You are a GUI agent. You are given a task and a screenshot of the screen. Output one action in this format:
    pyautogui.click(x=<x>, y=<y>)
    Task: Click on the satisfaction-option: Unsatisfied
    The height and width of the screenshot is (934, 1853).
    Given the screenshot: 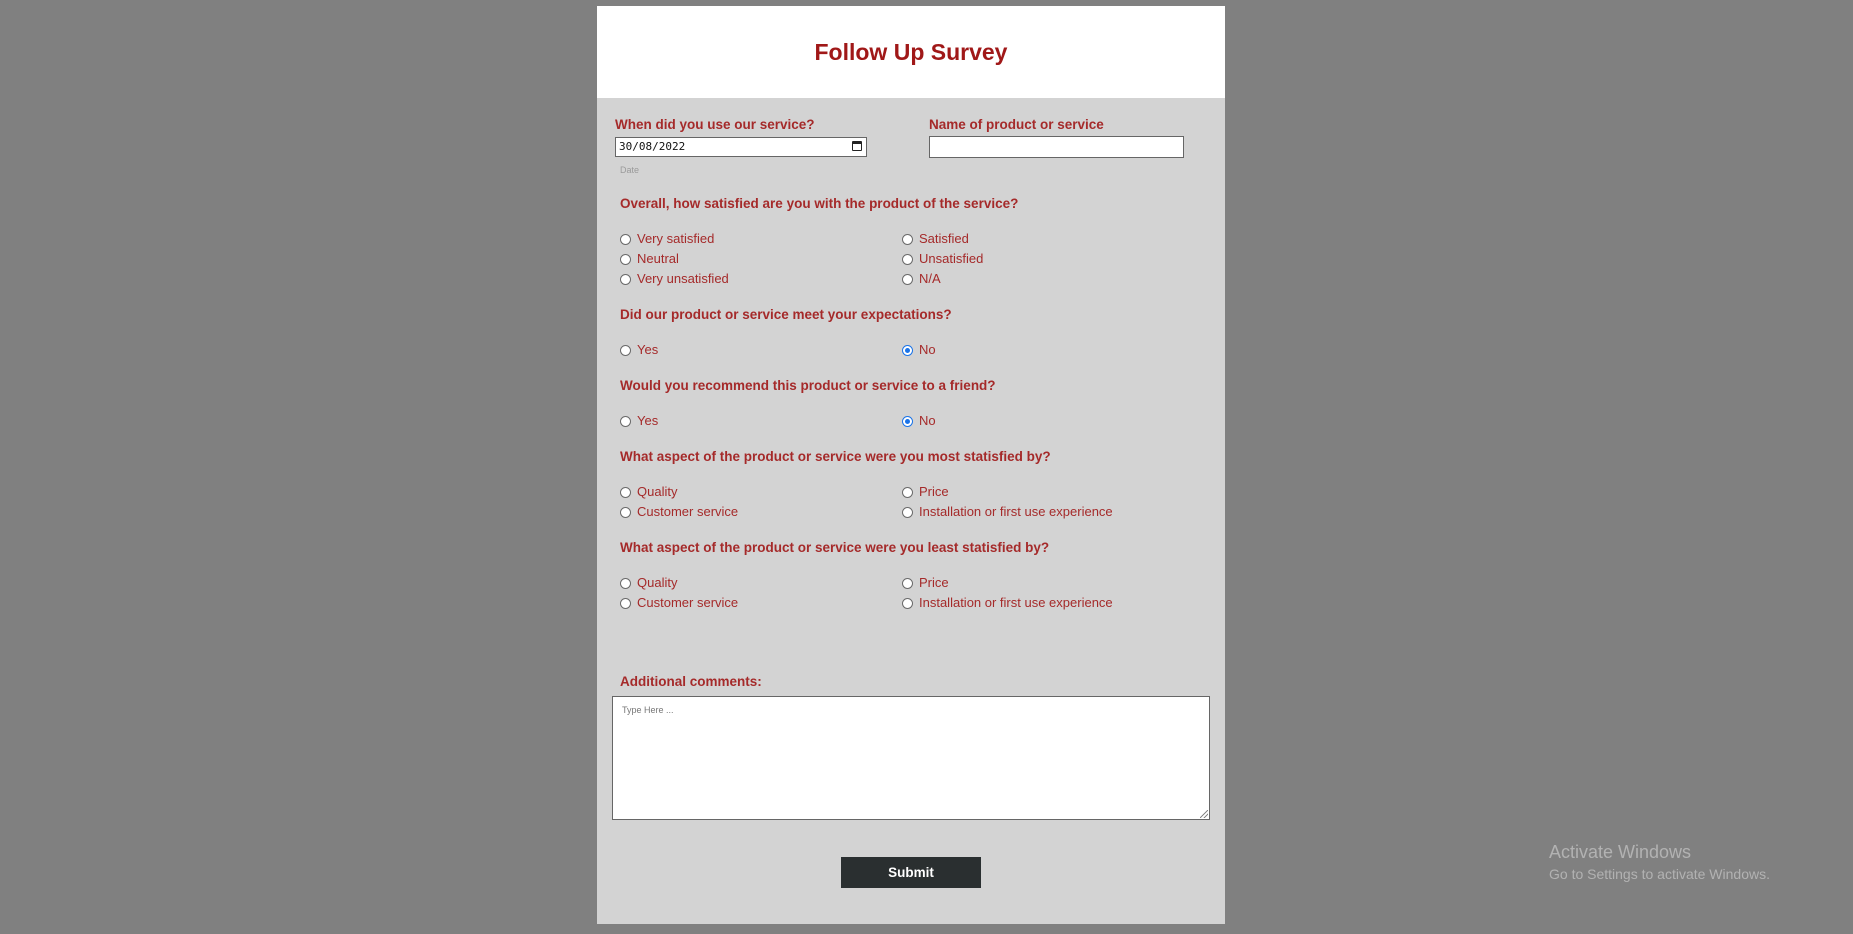 What is the action you would take?
    pyautogui.click(x=942, y=259)
    